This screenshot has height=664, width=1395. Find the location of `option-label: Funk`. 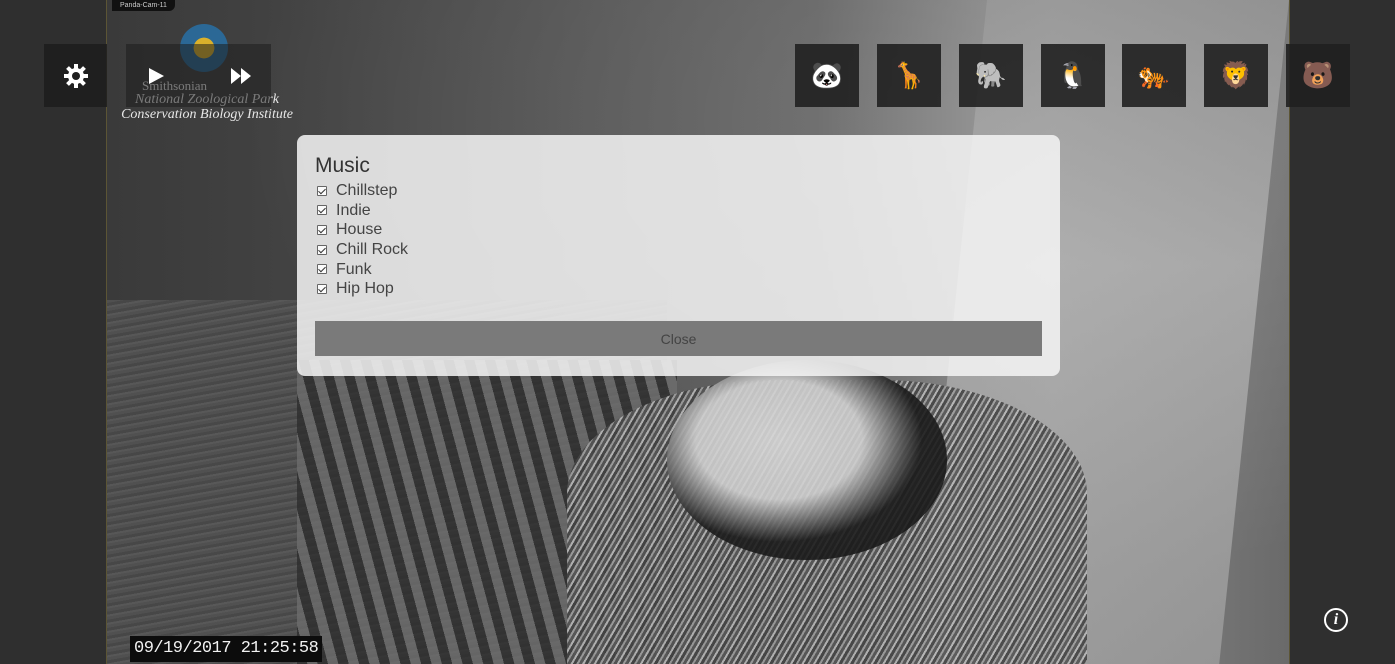

option-label: Funk is located at coordinates (354, 269).